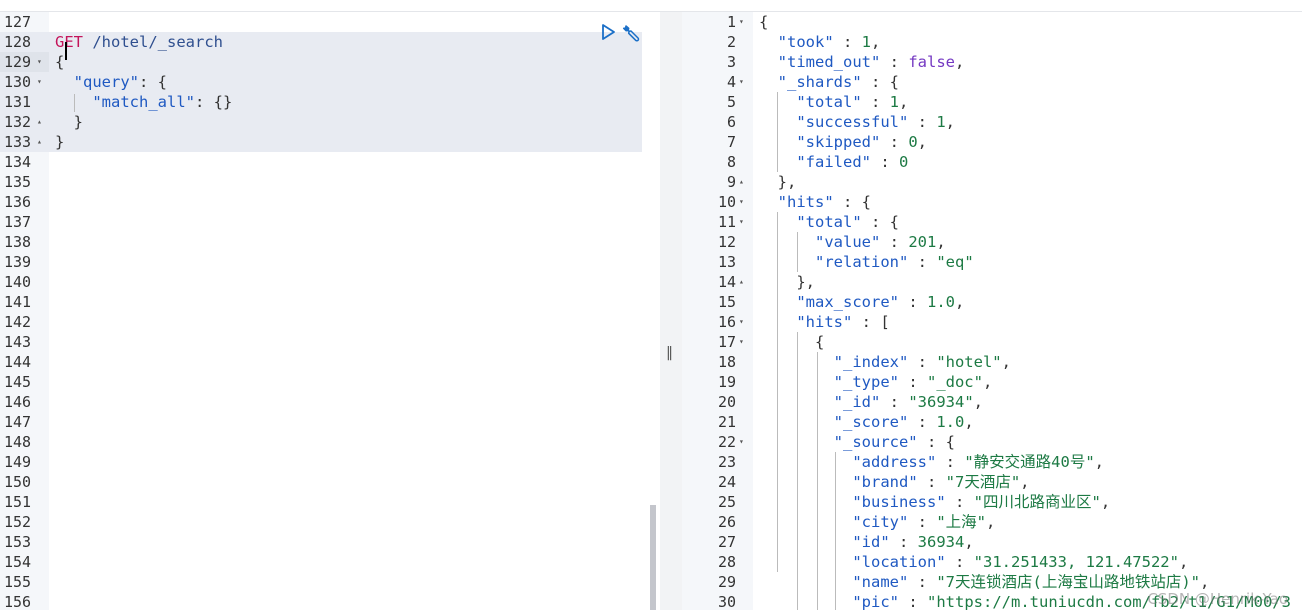 Image resolution: width=1302 pixels, height=610 pixels. I want to click on request-line: 147, so click(321, 422).